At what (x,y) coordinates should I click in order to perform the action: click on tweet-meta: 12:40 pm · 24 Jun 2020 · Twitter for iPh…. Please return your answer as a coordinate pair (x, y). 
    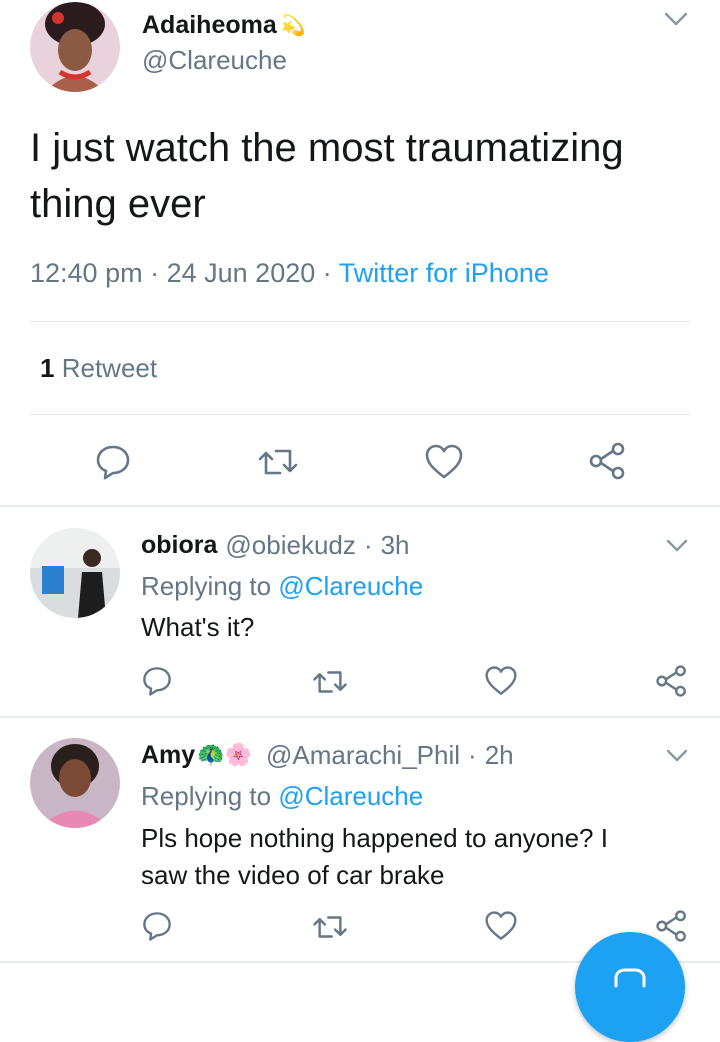
    Looking at the image, I should click on (289, 273).